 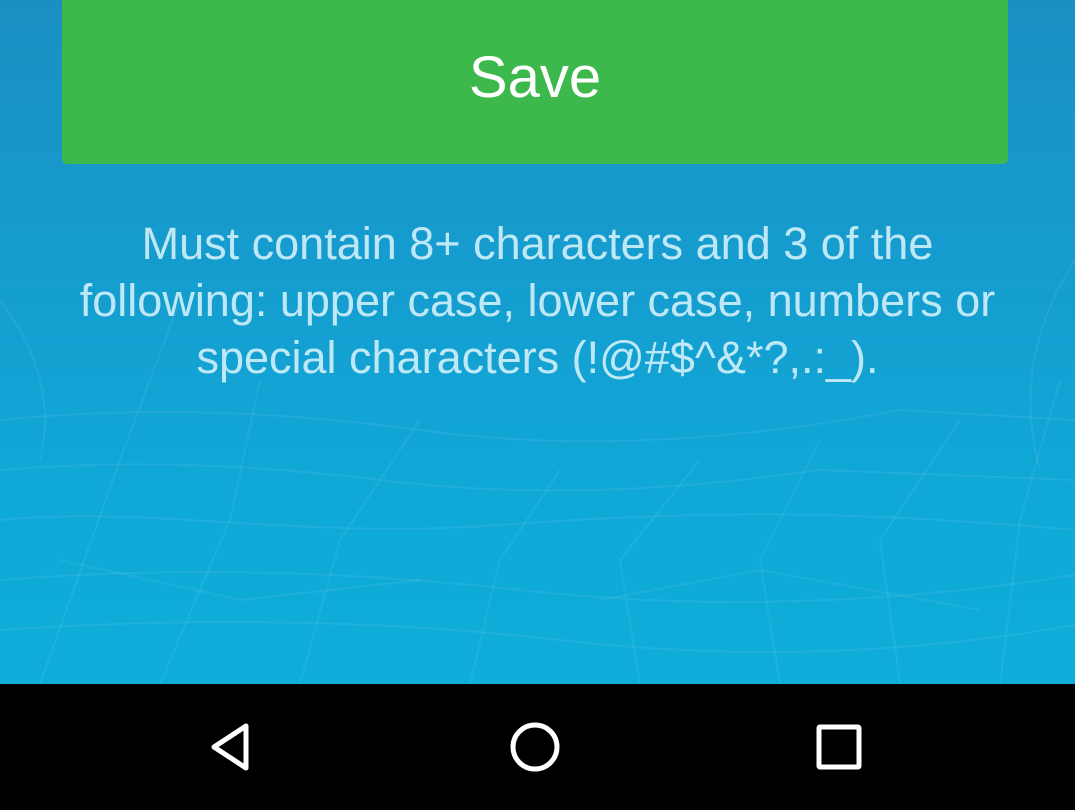 I want to click on save-button-label: Save, so click(x=535, y=77).